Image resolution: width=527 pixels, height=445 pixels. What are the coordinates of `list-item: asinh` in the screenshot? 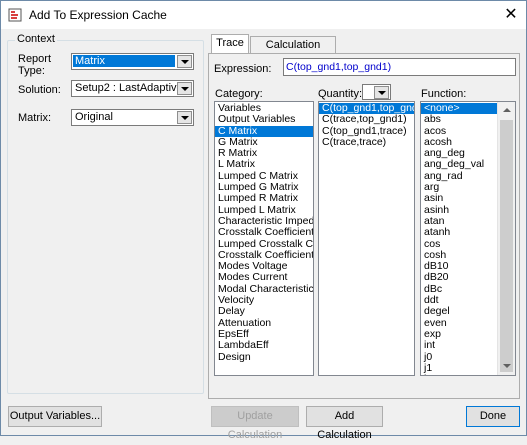 It's located at (459, 210).